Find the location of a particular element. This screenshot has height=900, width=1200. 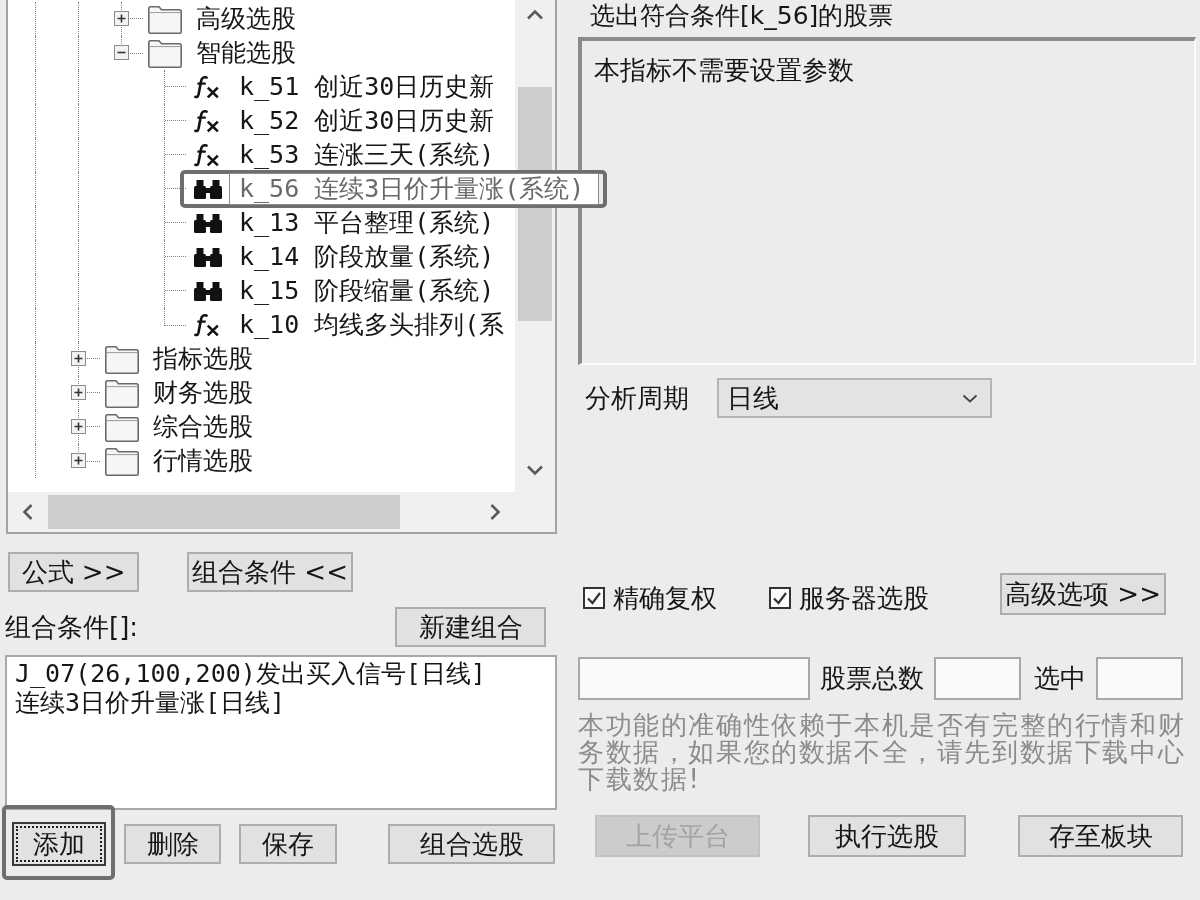

condition-item: J_07(26,100,200)发出买入信号[日线] is located at coordinates (250, 673).